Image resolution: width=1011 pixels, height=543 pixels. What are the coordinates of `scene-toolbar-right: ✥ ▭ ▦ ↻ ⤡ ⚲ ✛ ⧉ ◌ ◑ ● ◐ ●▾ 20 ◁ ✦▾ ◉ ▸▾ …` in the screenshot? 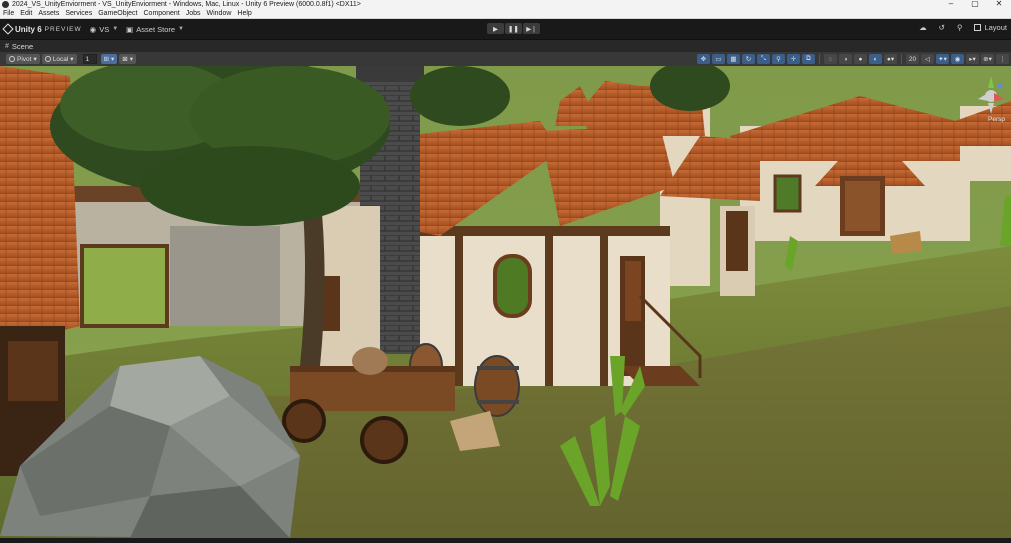 It's located at (853, 59).